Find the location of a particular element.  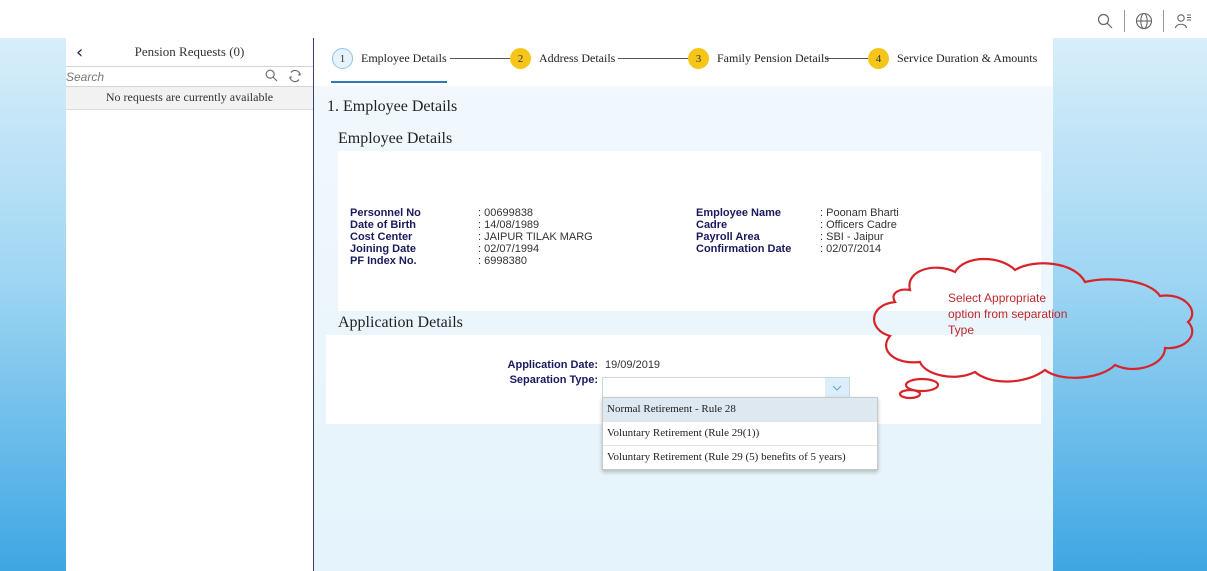

step-label: Family Pension Details is located at coordinates (773, 58).